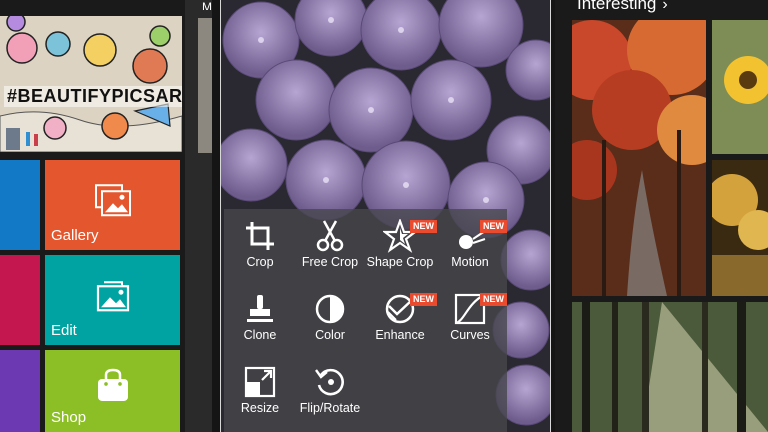 The image size is (768, 432). What do you see at coordinates (740, 228) in the screenshot?
I see `thumbnail-autumn-trees` at bounding box center [740, 228].